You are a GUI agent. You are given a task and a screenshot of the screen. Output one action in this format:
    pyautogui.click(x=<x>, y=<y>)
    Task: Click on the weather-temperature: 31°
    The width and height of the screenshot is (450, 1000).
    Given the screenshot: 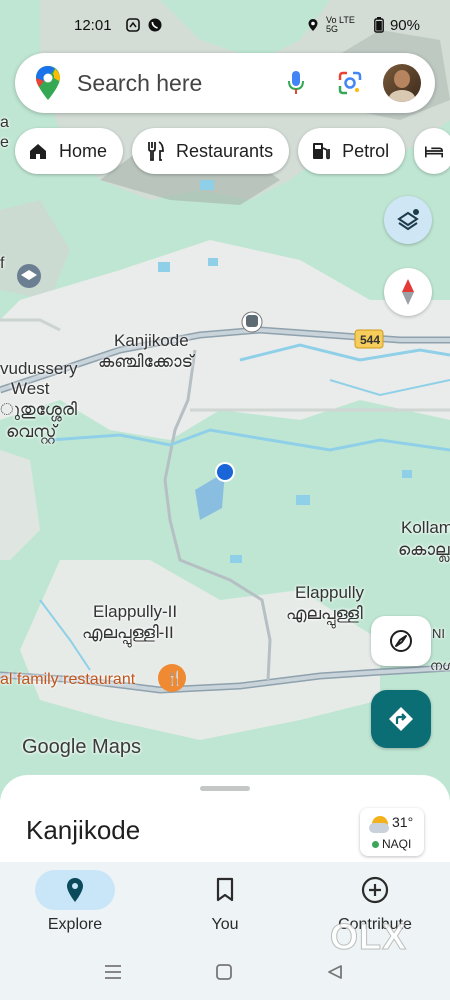 What is the action you would take?
    pyautogui.click(x=403, y=822)
    